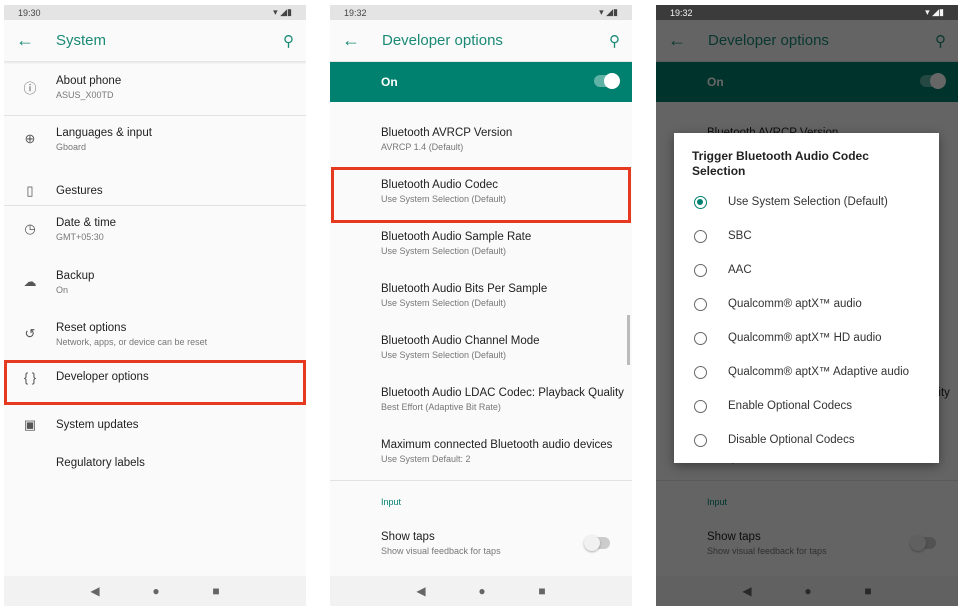 The height and width of the screenshot is (608, 960). I want to click on item-title: Reset options, so click(91, 327).